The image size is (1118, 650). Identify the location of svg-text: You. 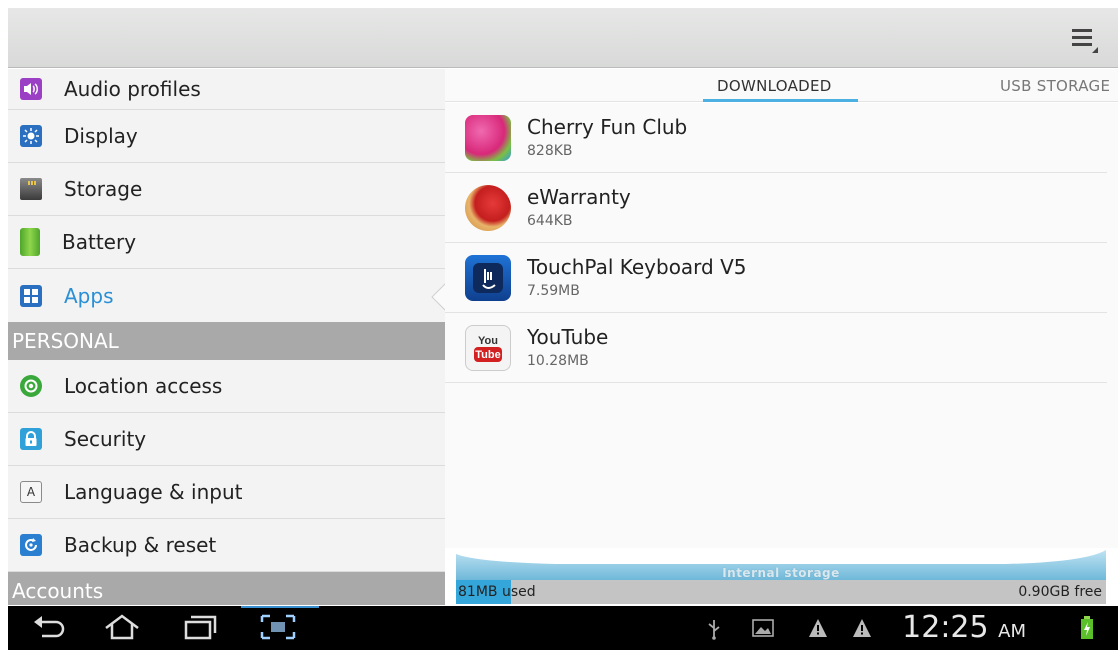
(488, 341).